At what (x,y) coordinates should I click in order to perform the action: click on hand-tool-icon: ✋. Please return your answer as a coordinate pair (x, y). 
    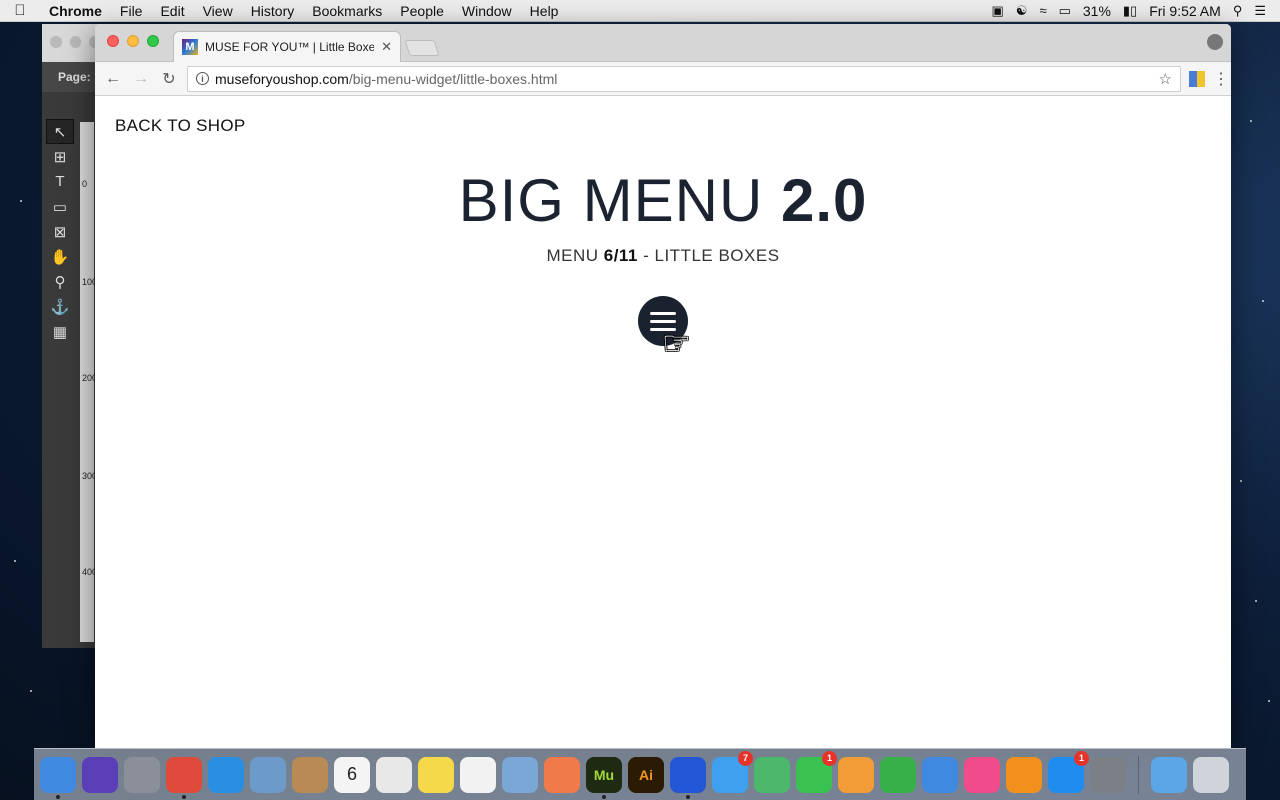
    Looking at the image, I should click on (60, 256).